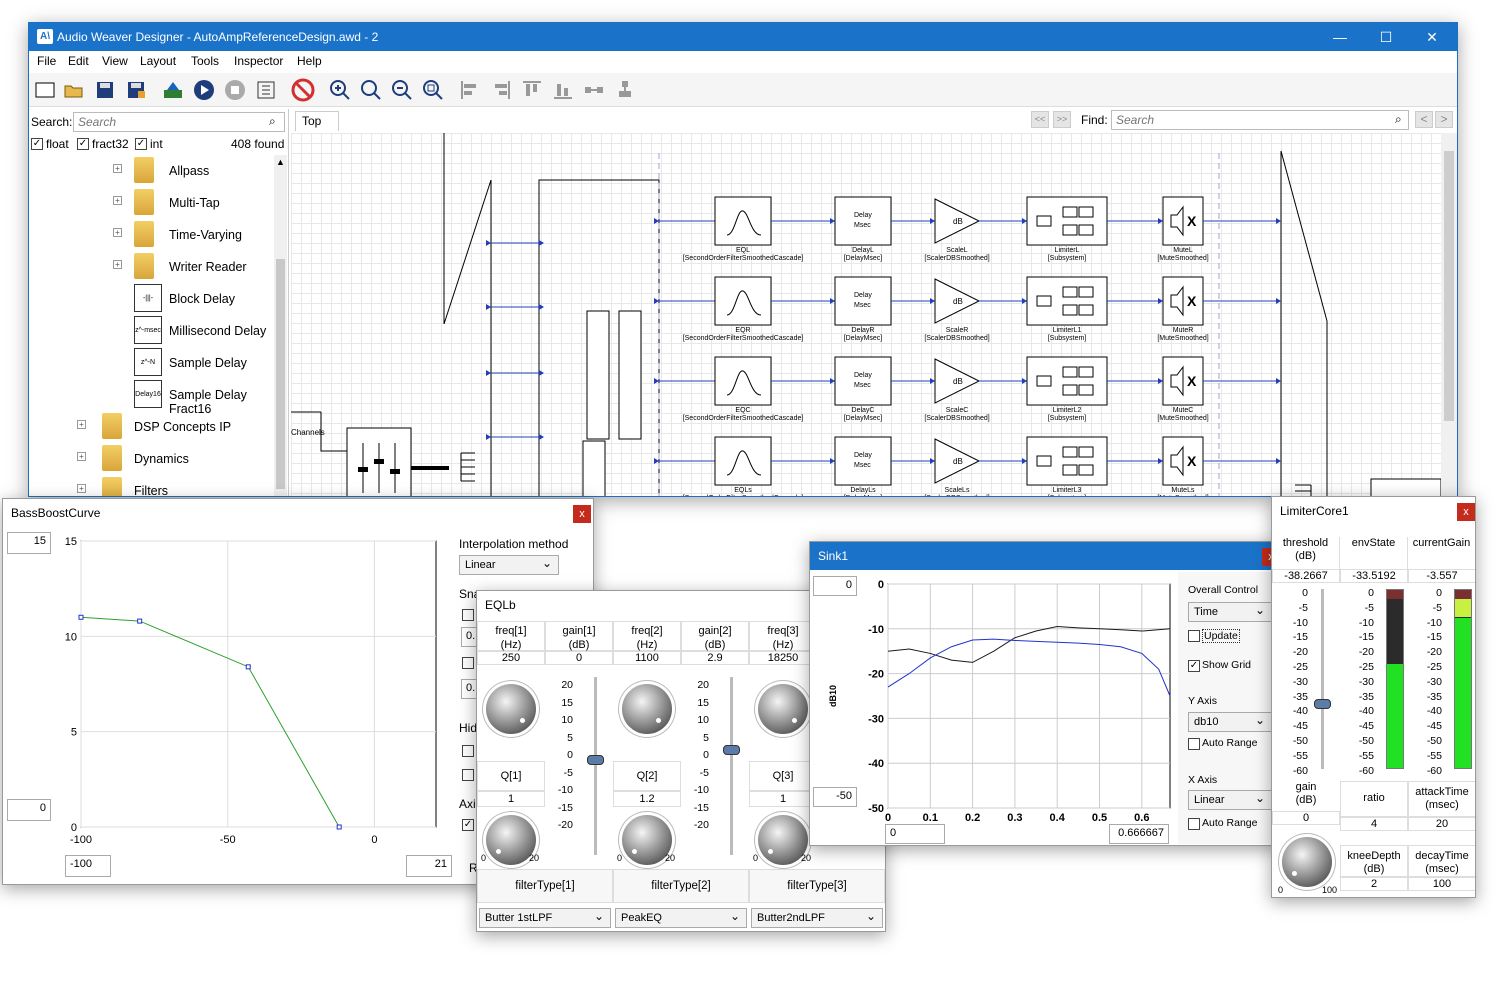 This screenshot has height=1000, width=1500. I want to click on freq-value: 1100, so click(647, 658).